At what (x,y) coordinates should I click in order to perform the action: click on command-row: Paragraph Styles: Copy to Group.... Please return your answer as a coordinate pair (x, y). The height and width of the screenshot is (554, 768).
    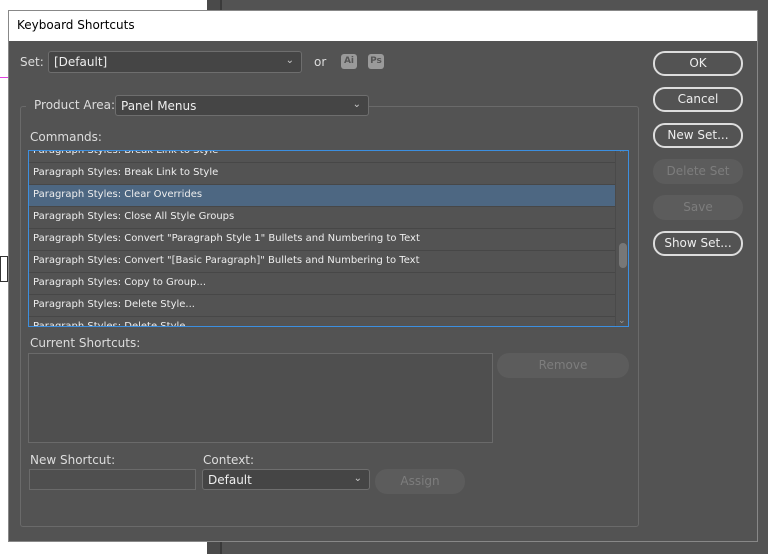
    Looking at the image, I should click on (322, 284).